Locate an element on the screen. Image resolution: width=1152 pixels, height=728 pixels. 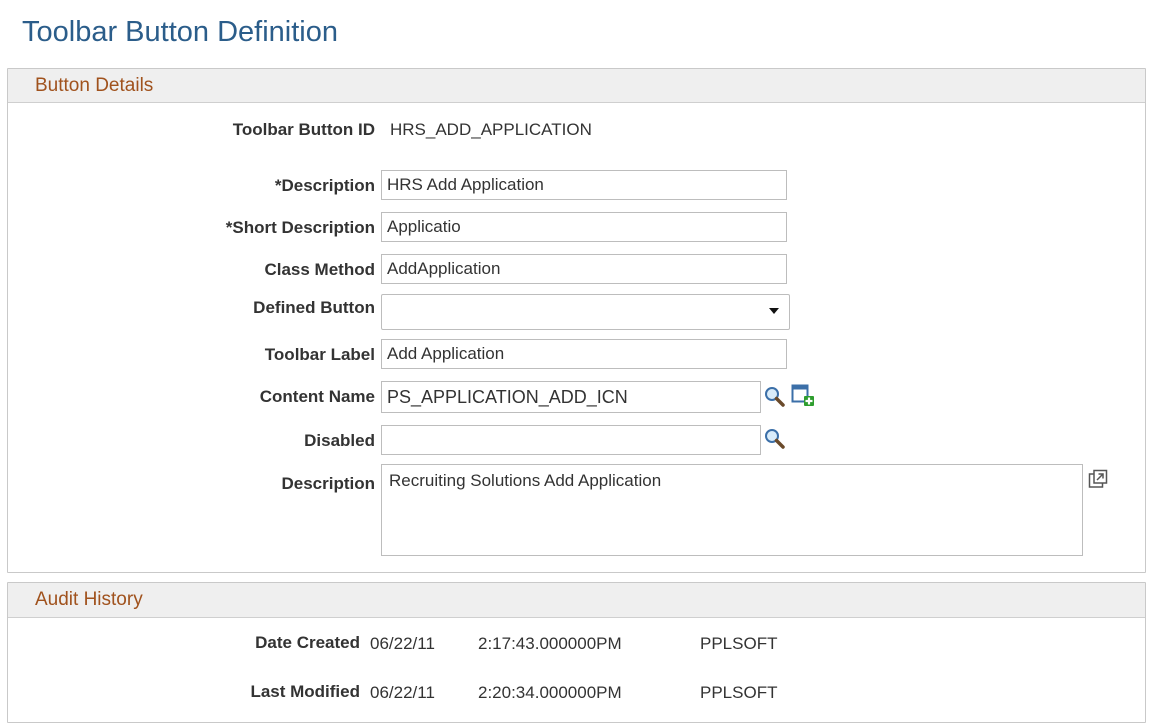
short-description-field: Applicatio is located at coordinates (584, 227).